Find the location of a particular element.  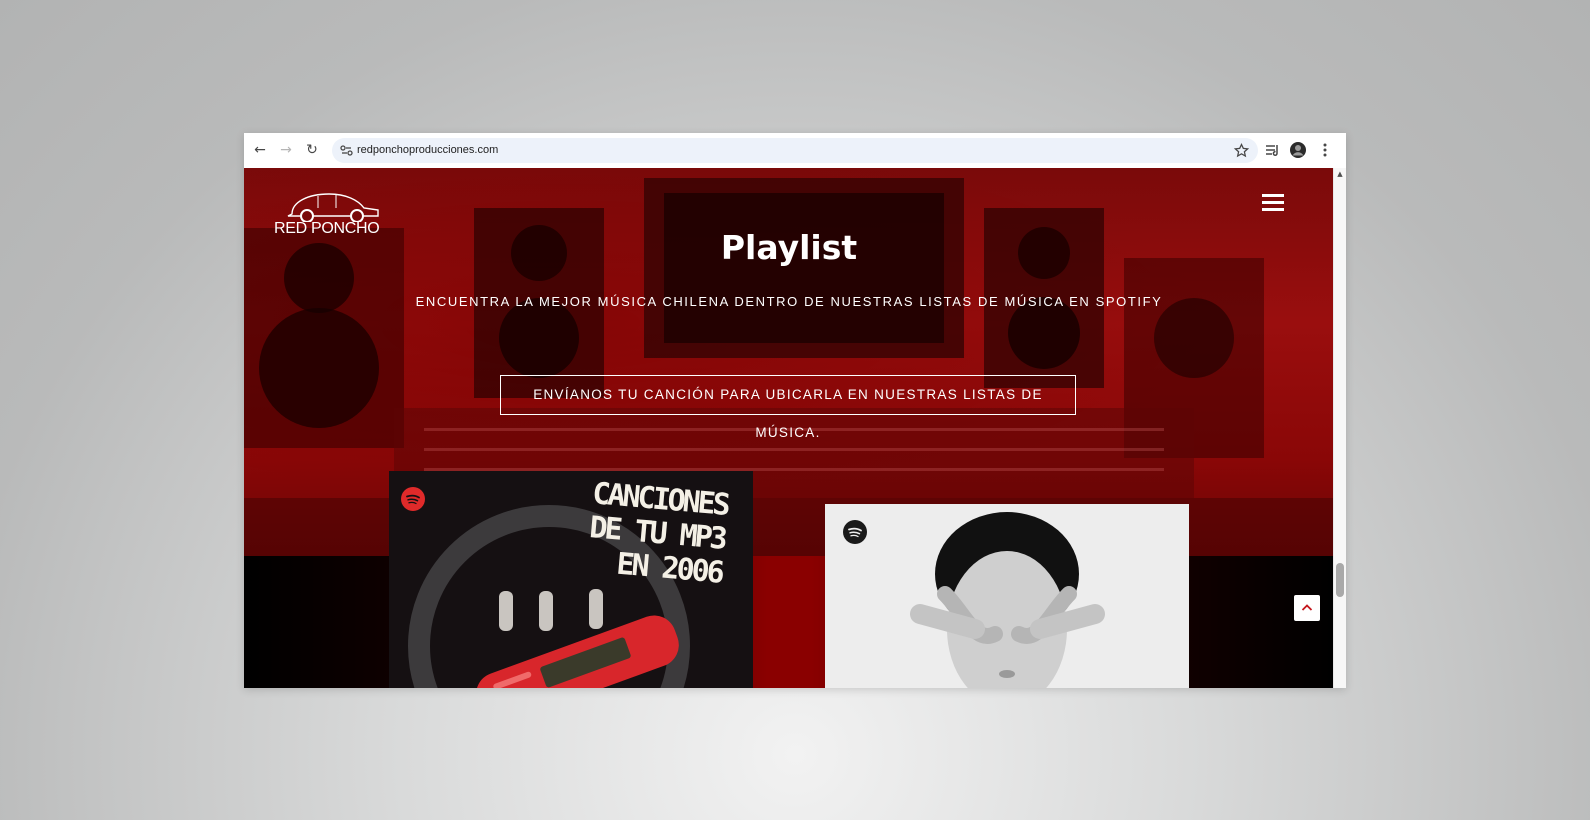

address-bar: redponchoproducciones.com is located at coordinates (795, 150).